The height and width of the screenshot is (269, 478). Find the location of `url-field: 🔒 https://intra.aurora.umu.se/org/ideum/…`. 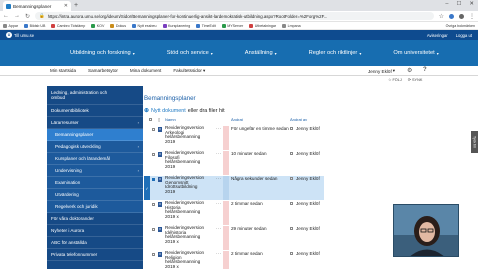

url-field: 🔒 https://intra.aurora.umu.se/org/ideum/… is located at coordinates (234, 16).